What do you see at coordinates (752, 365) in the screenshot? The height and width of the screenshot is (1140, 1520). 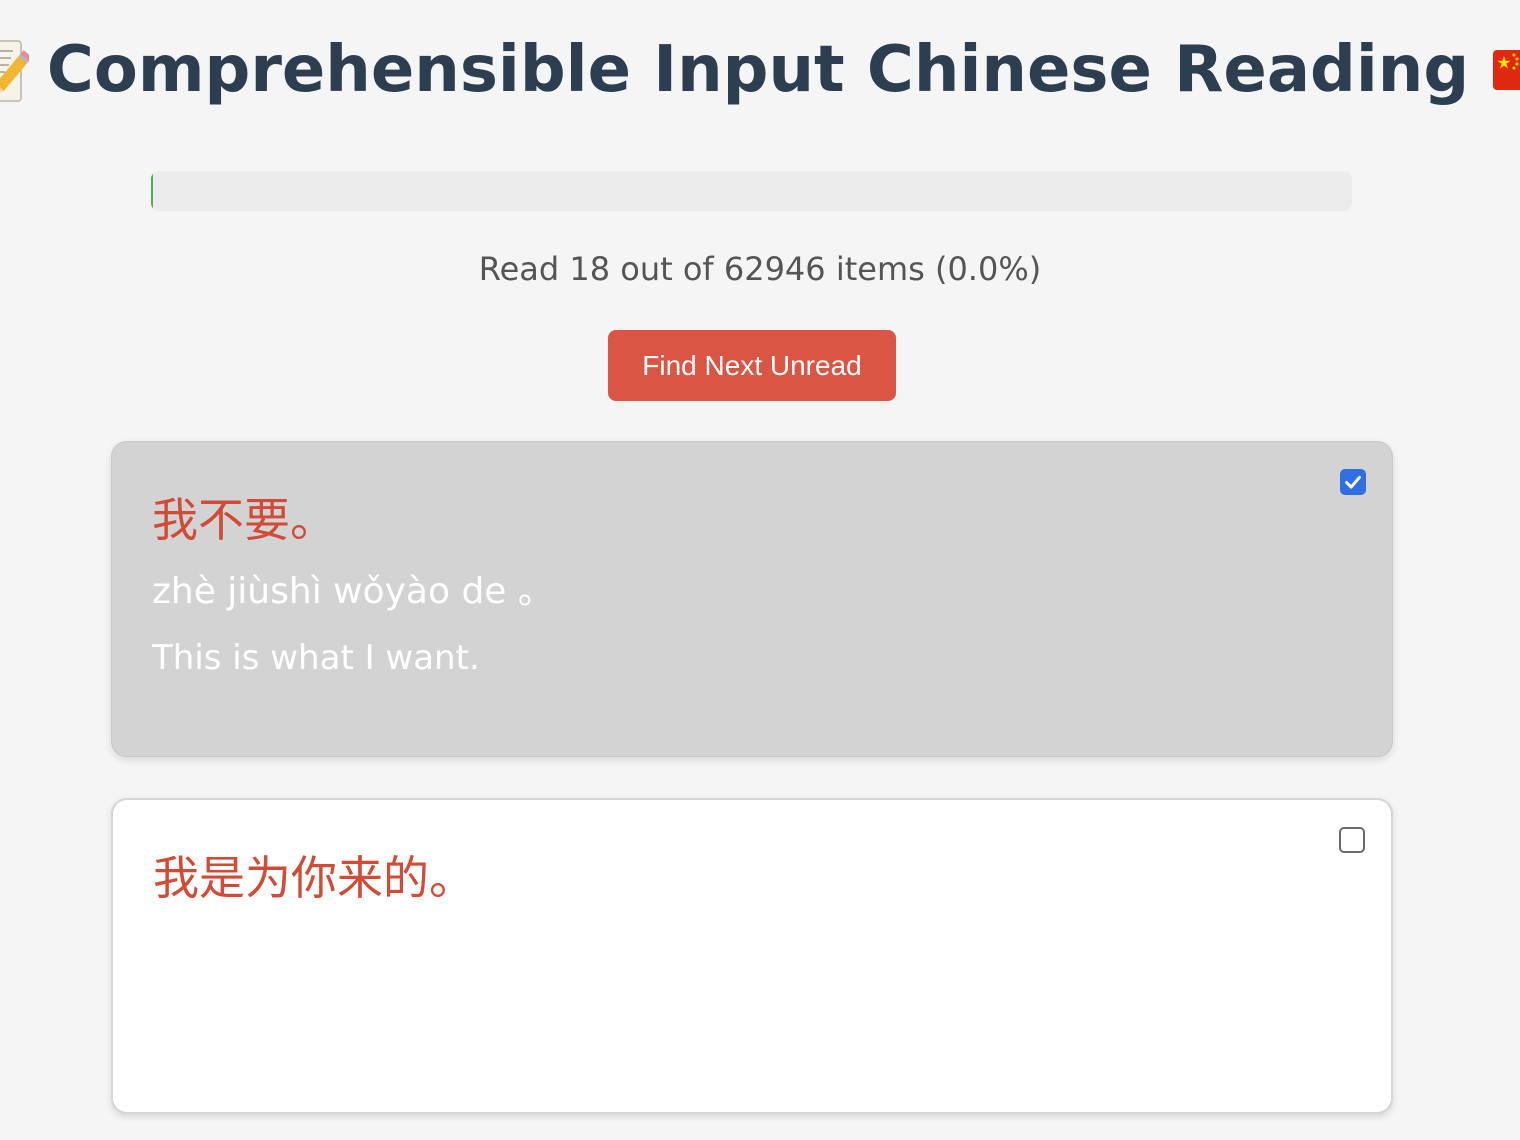 I see `find-next-unread-button: Find Next Unread` at bounding box center [752, 365].